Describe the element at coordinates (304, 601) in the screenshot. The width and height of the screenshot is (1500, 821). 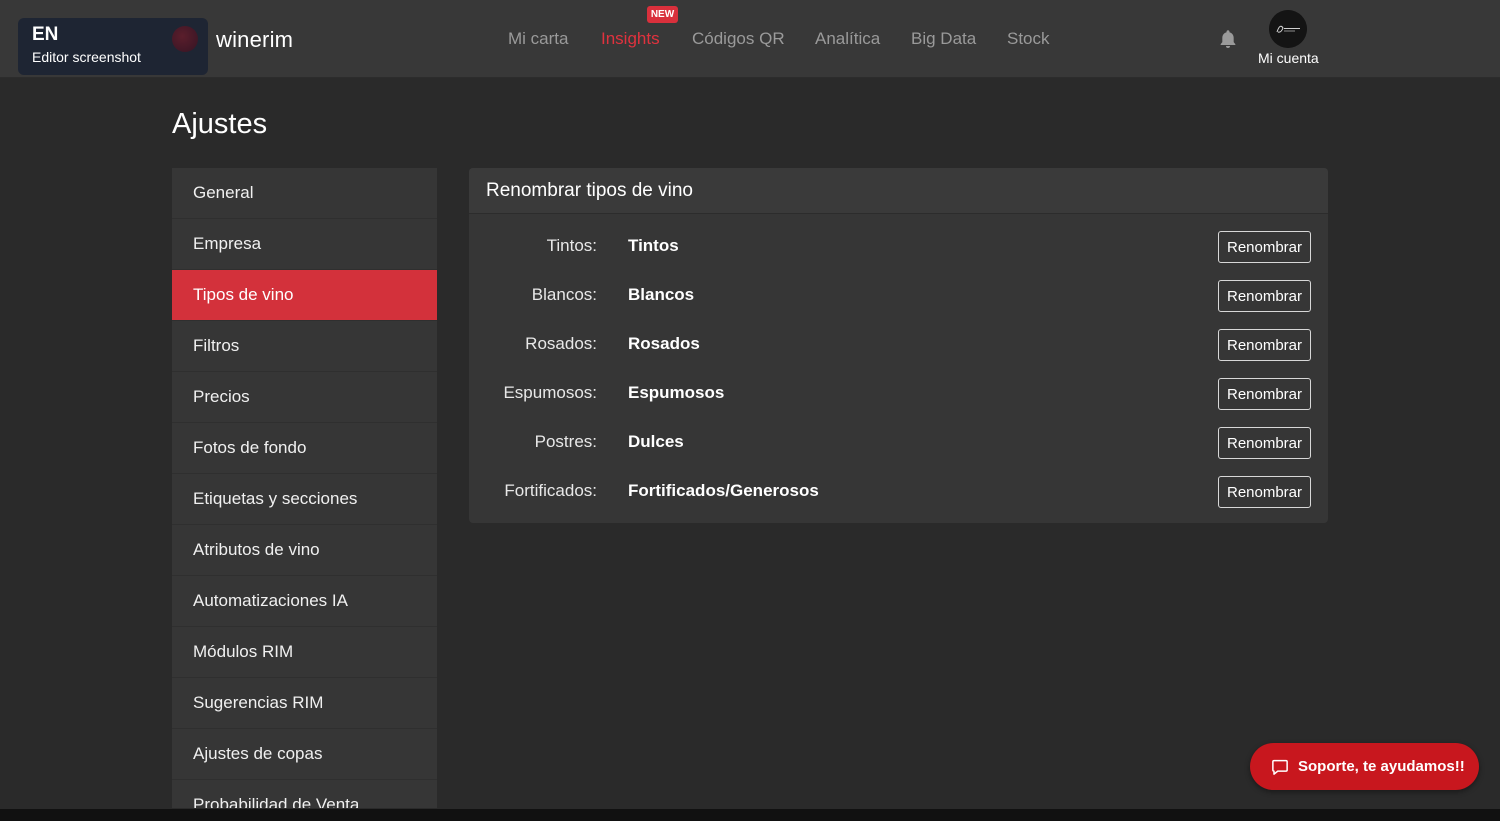
I see `sidebar-item-automatizaciones-ia: Automatizaciones IA` at that location.